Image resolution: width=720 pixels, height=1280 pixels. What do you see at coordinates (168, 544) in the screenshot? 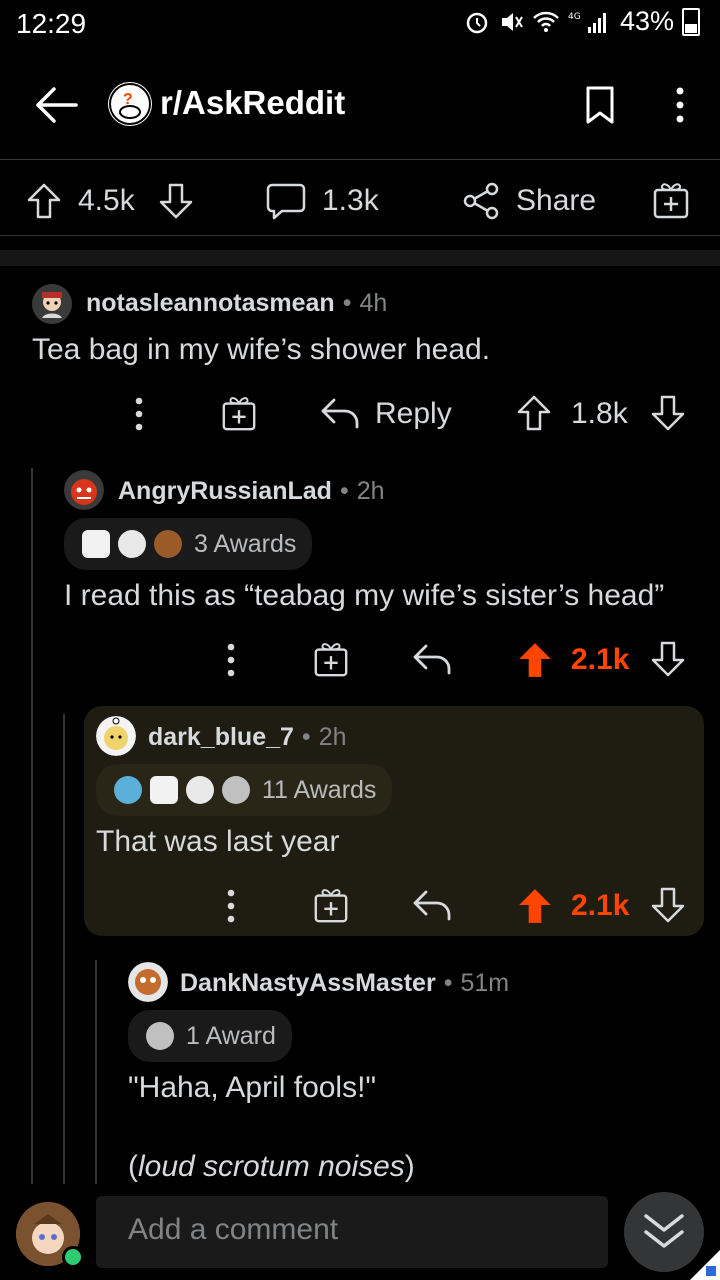
I see `bear-award-icon` at bounding box center [168, 544].